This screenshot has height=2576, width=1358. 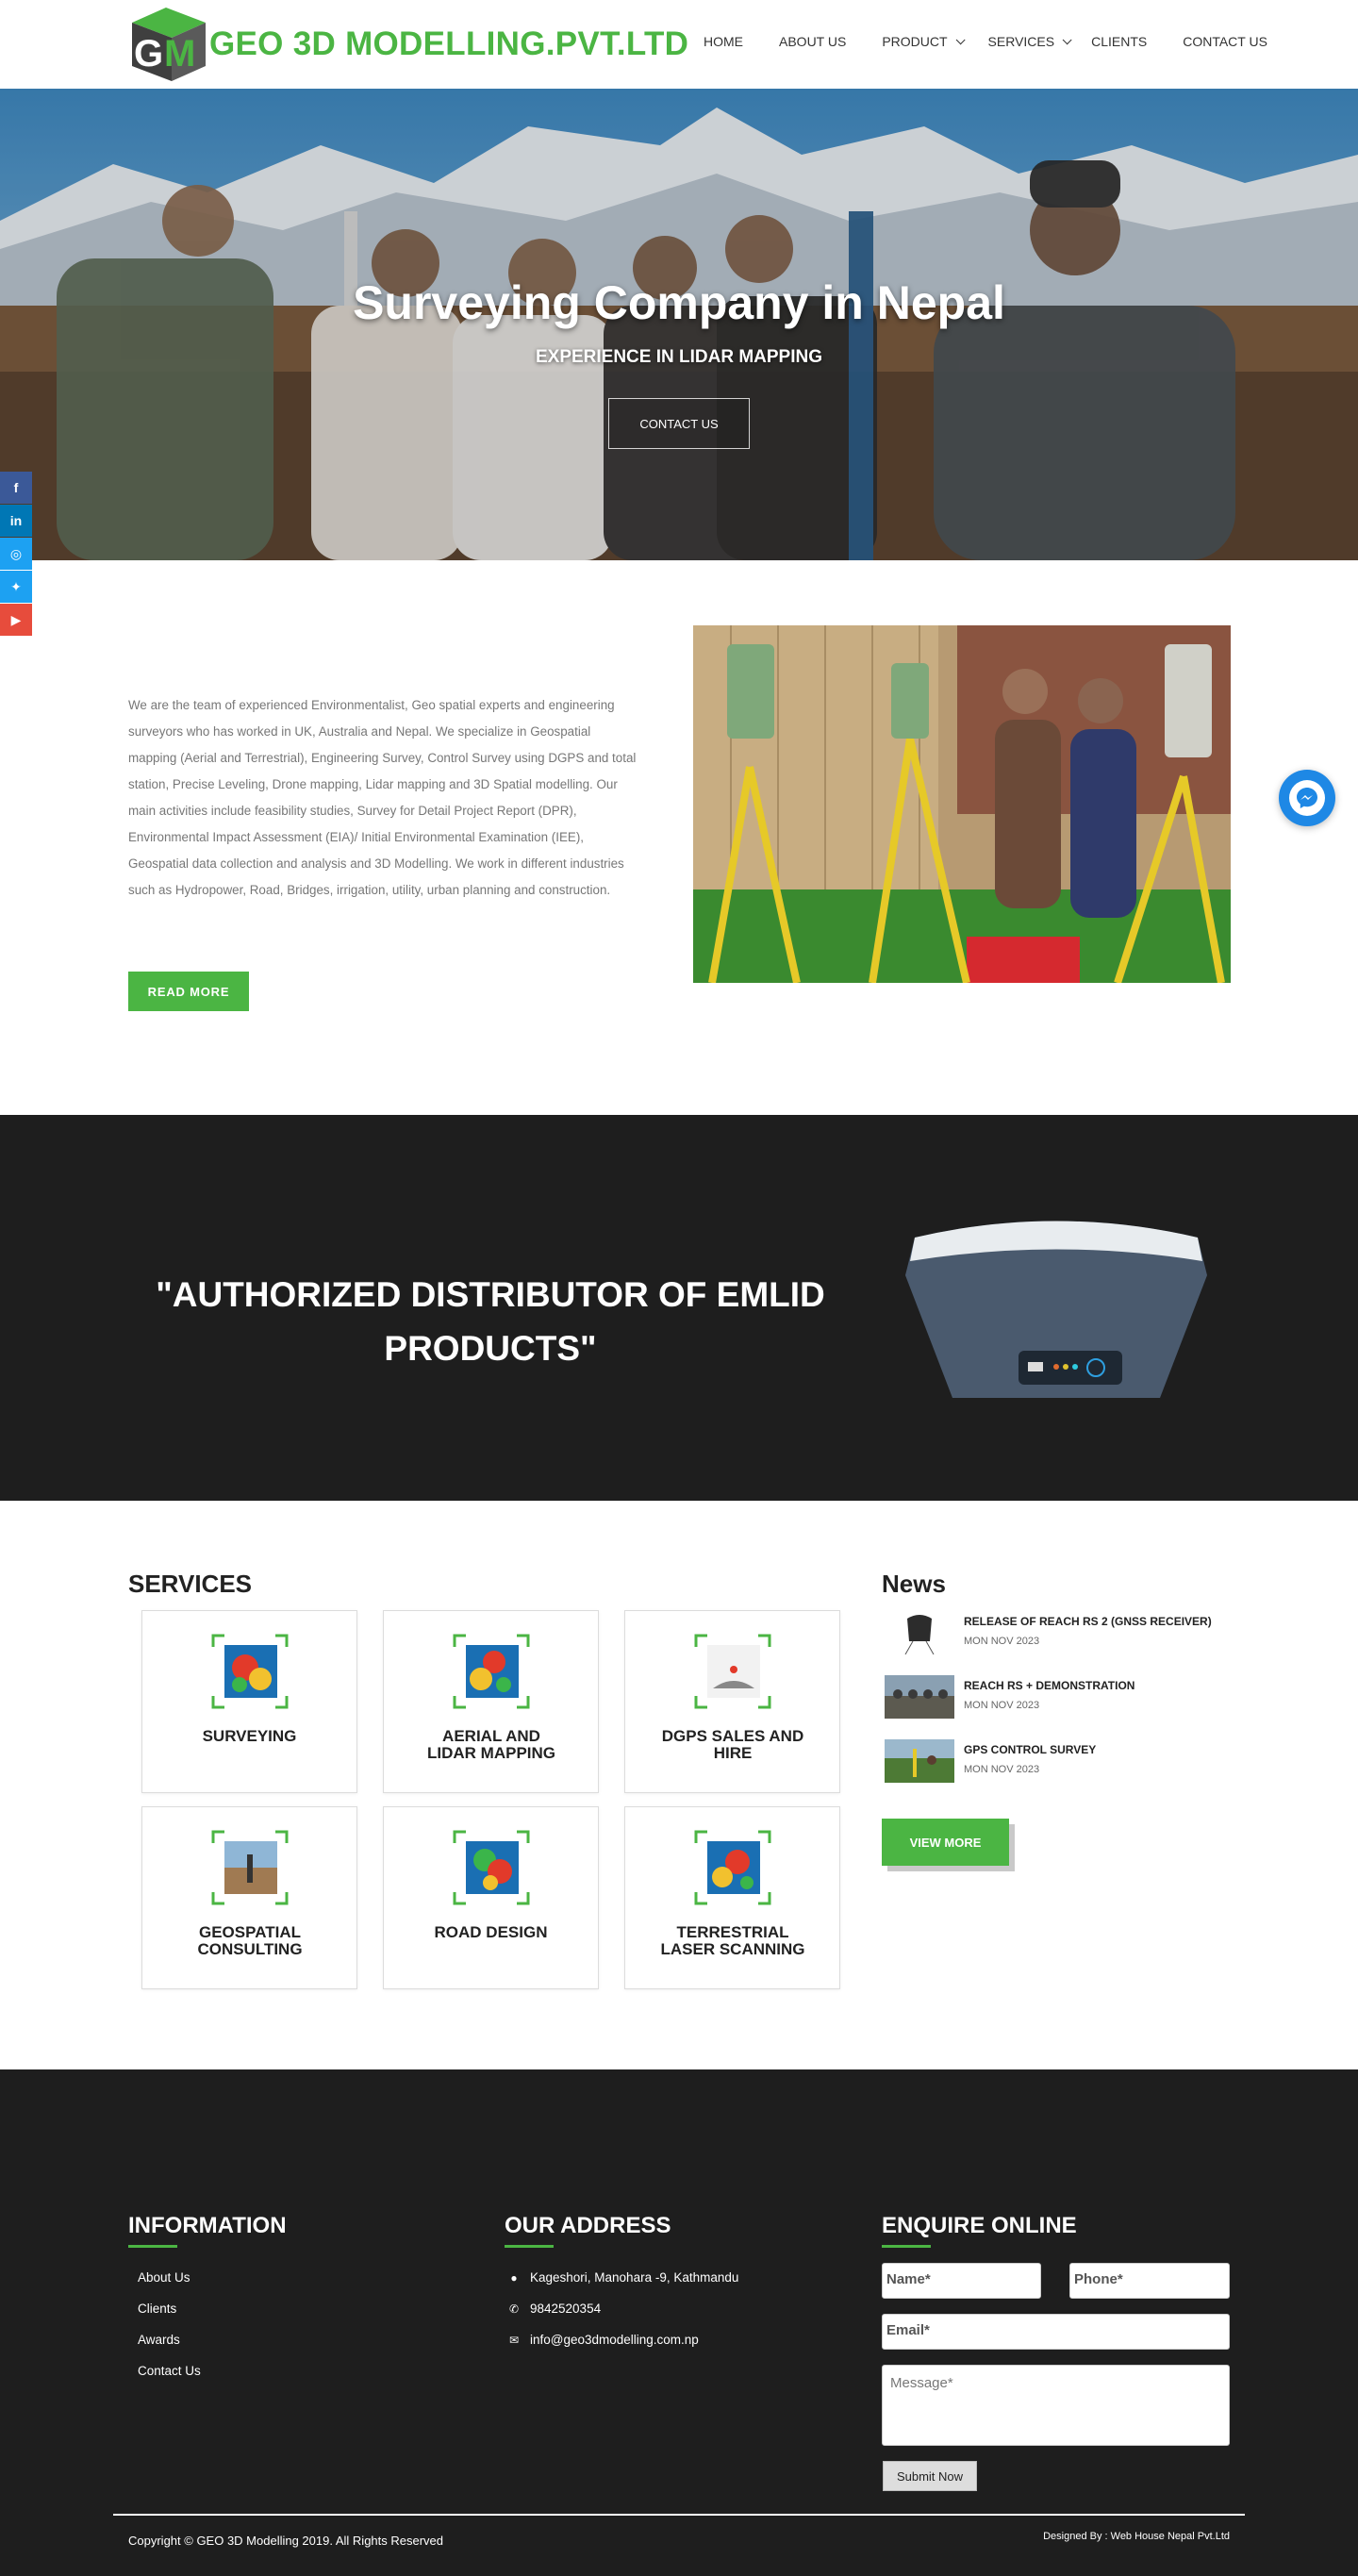 I want to click on name-field: Name*, so click(x=961, y=2281).